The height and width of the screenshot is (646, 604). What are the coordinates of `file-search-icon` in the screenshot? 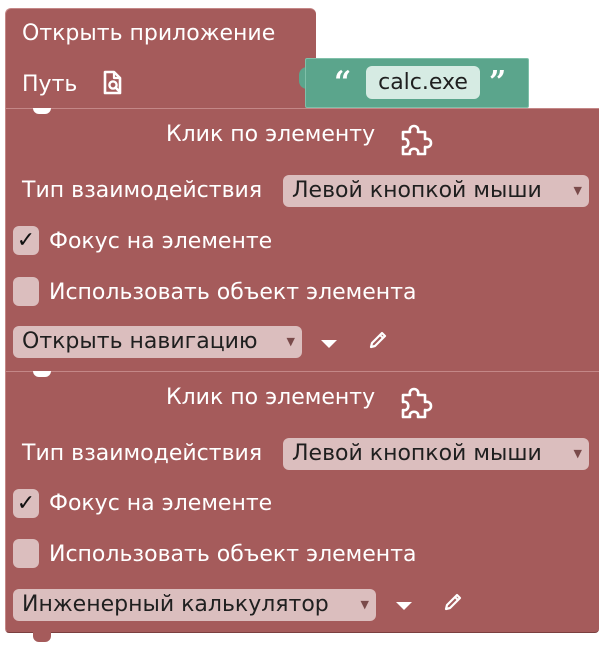 It's located at (113, 83).